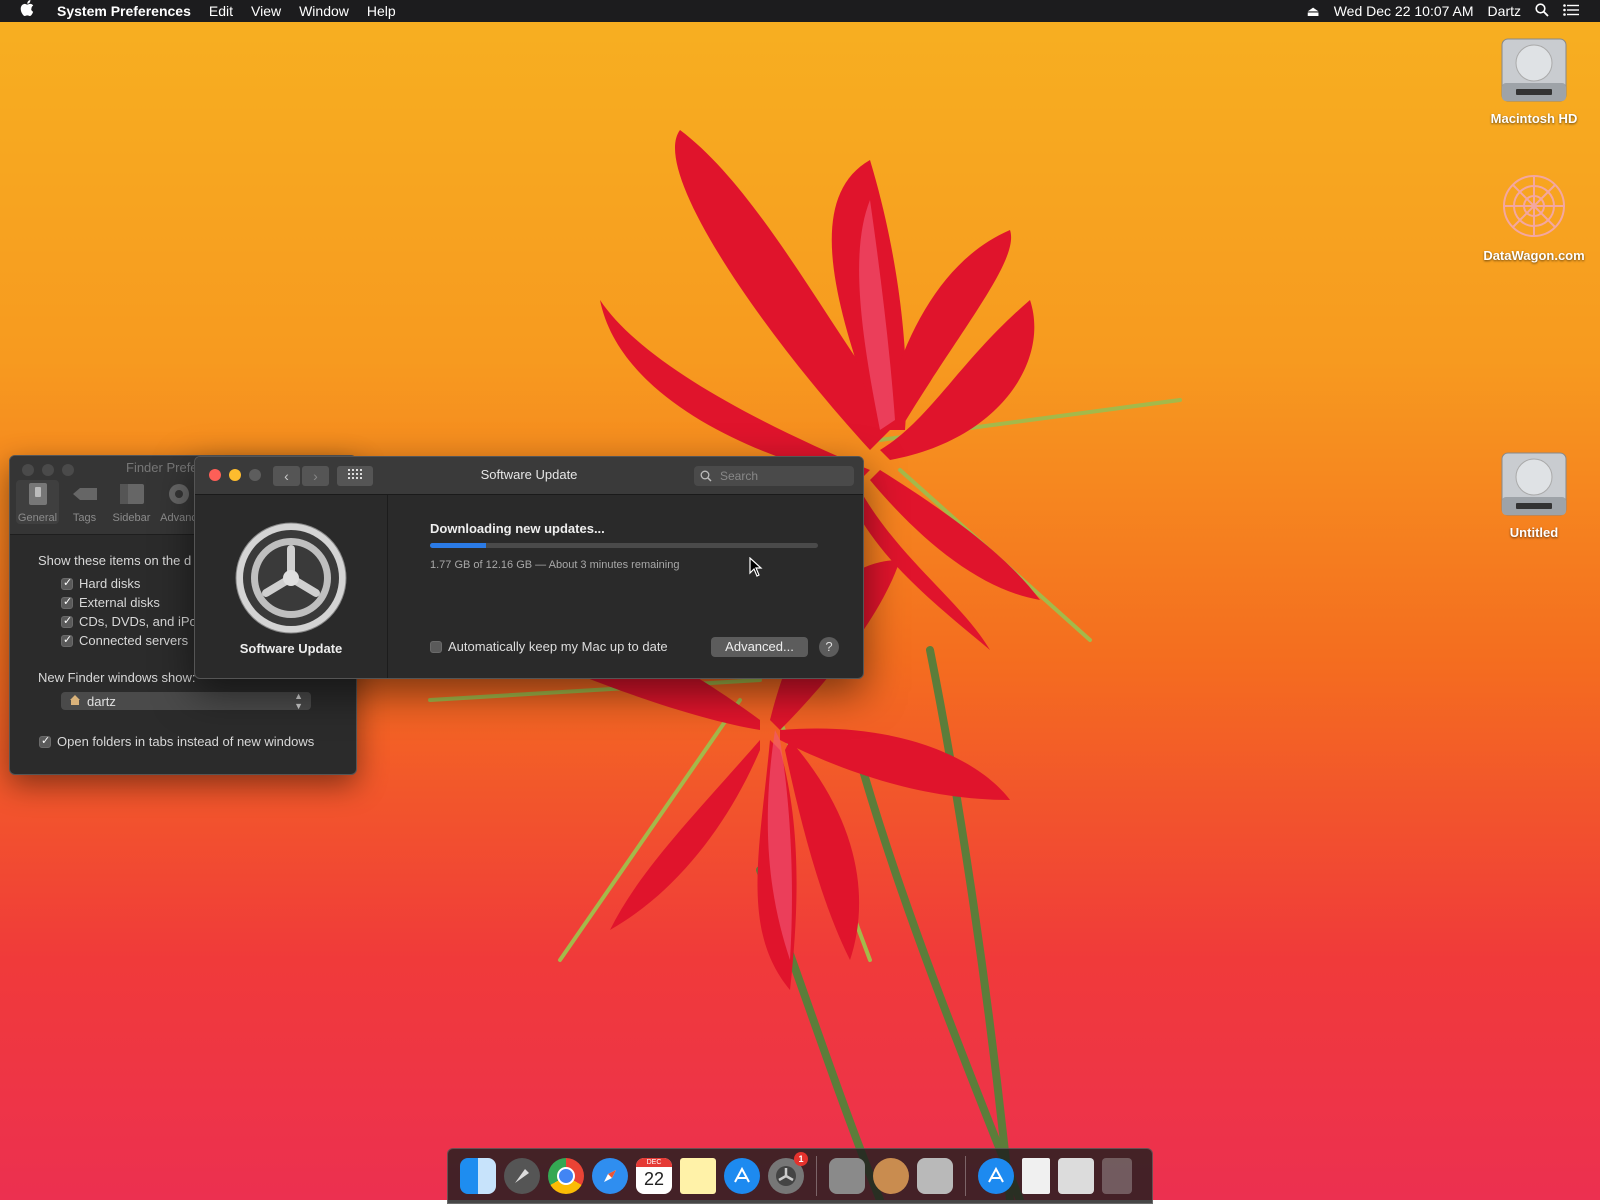  I want to click on eject-icon: ⏏, so click(1312, 11).